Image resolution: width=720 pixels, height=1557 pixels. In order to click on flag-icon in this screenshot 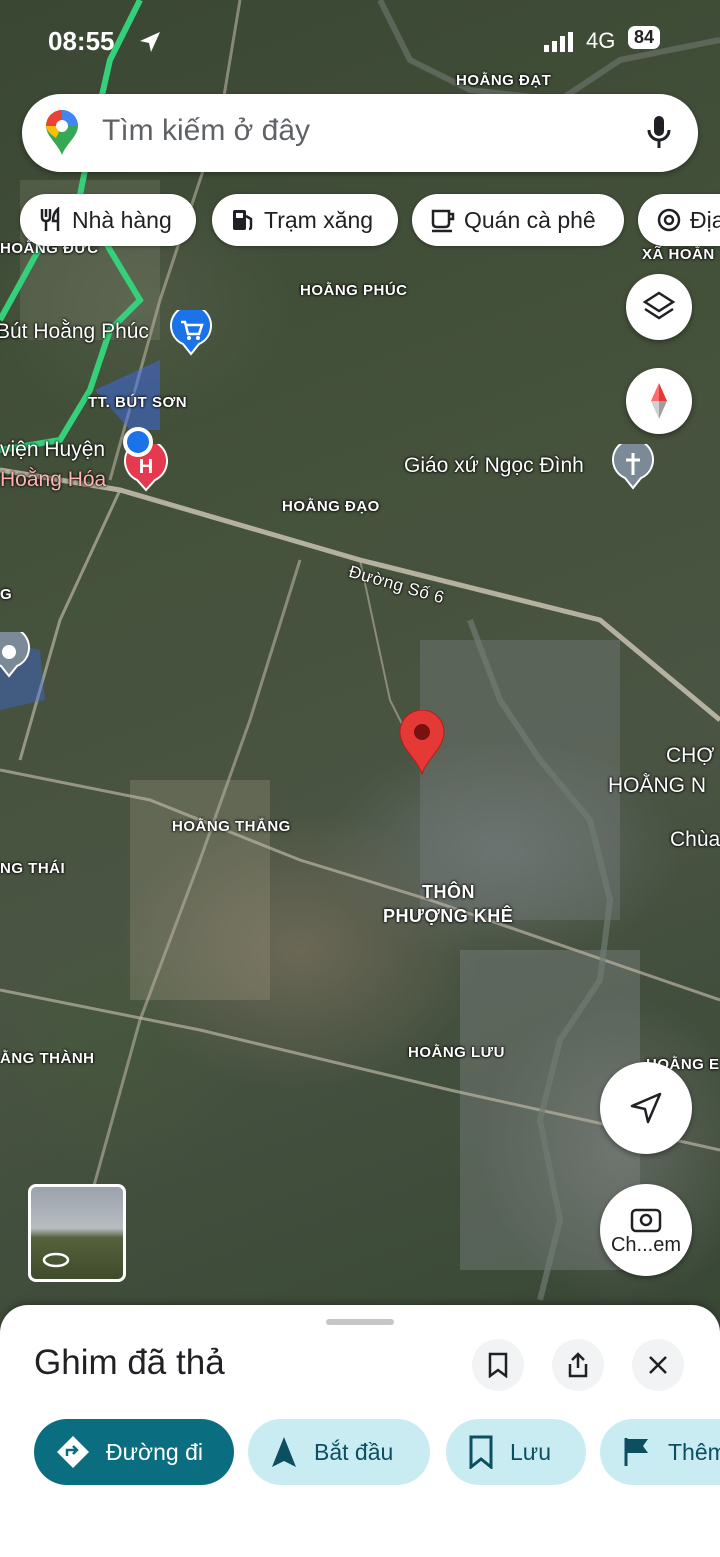, I will do `click(636, 1452)`.